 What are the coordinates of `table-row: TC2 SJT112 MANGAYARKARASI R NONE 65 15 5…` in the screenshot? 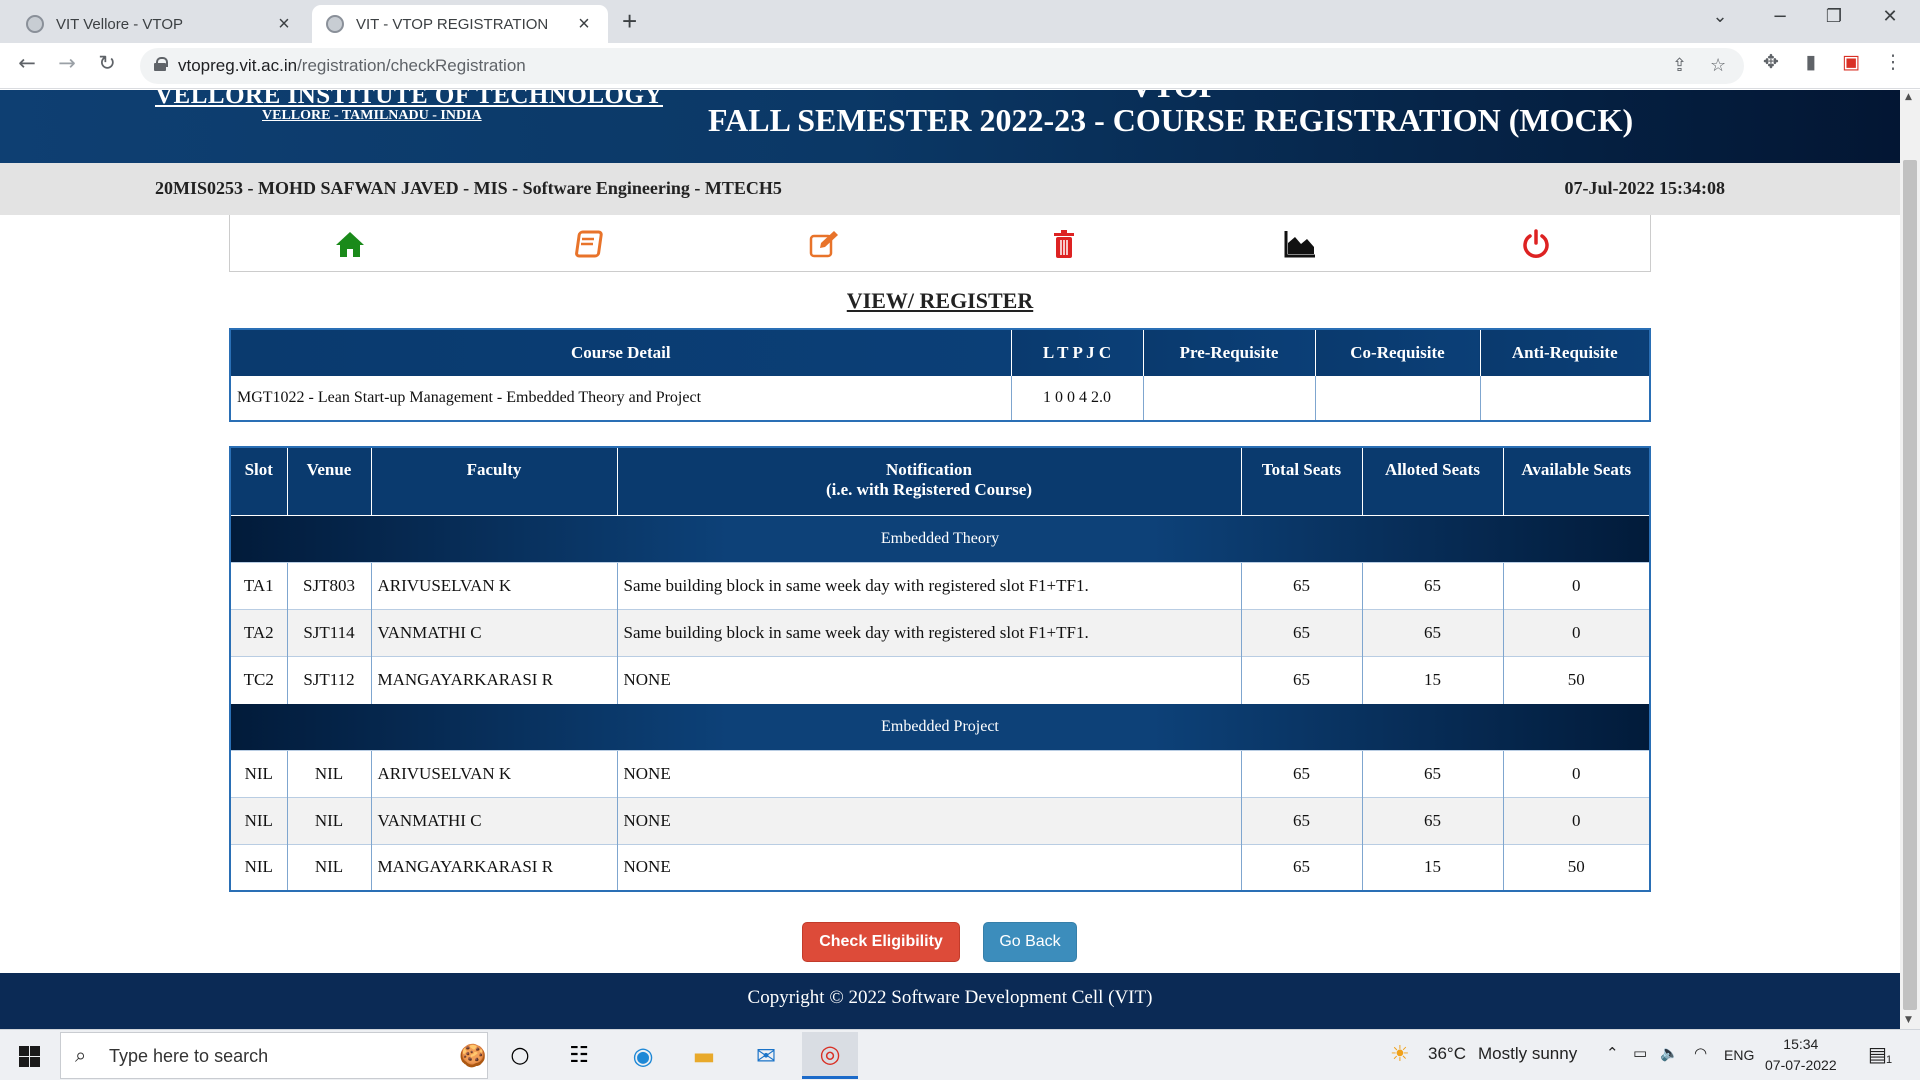 It's located at (940, 679).